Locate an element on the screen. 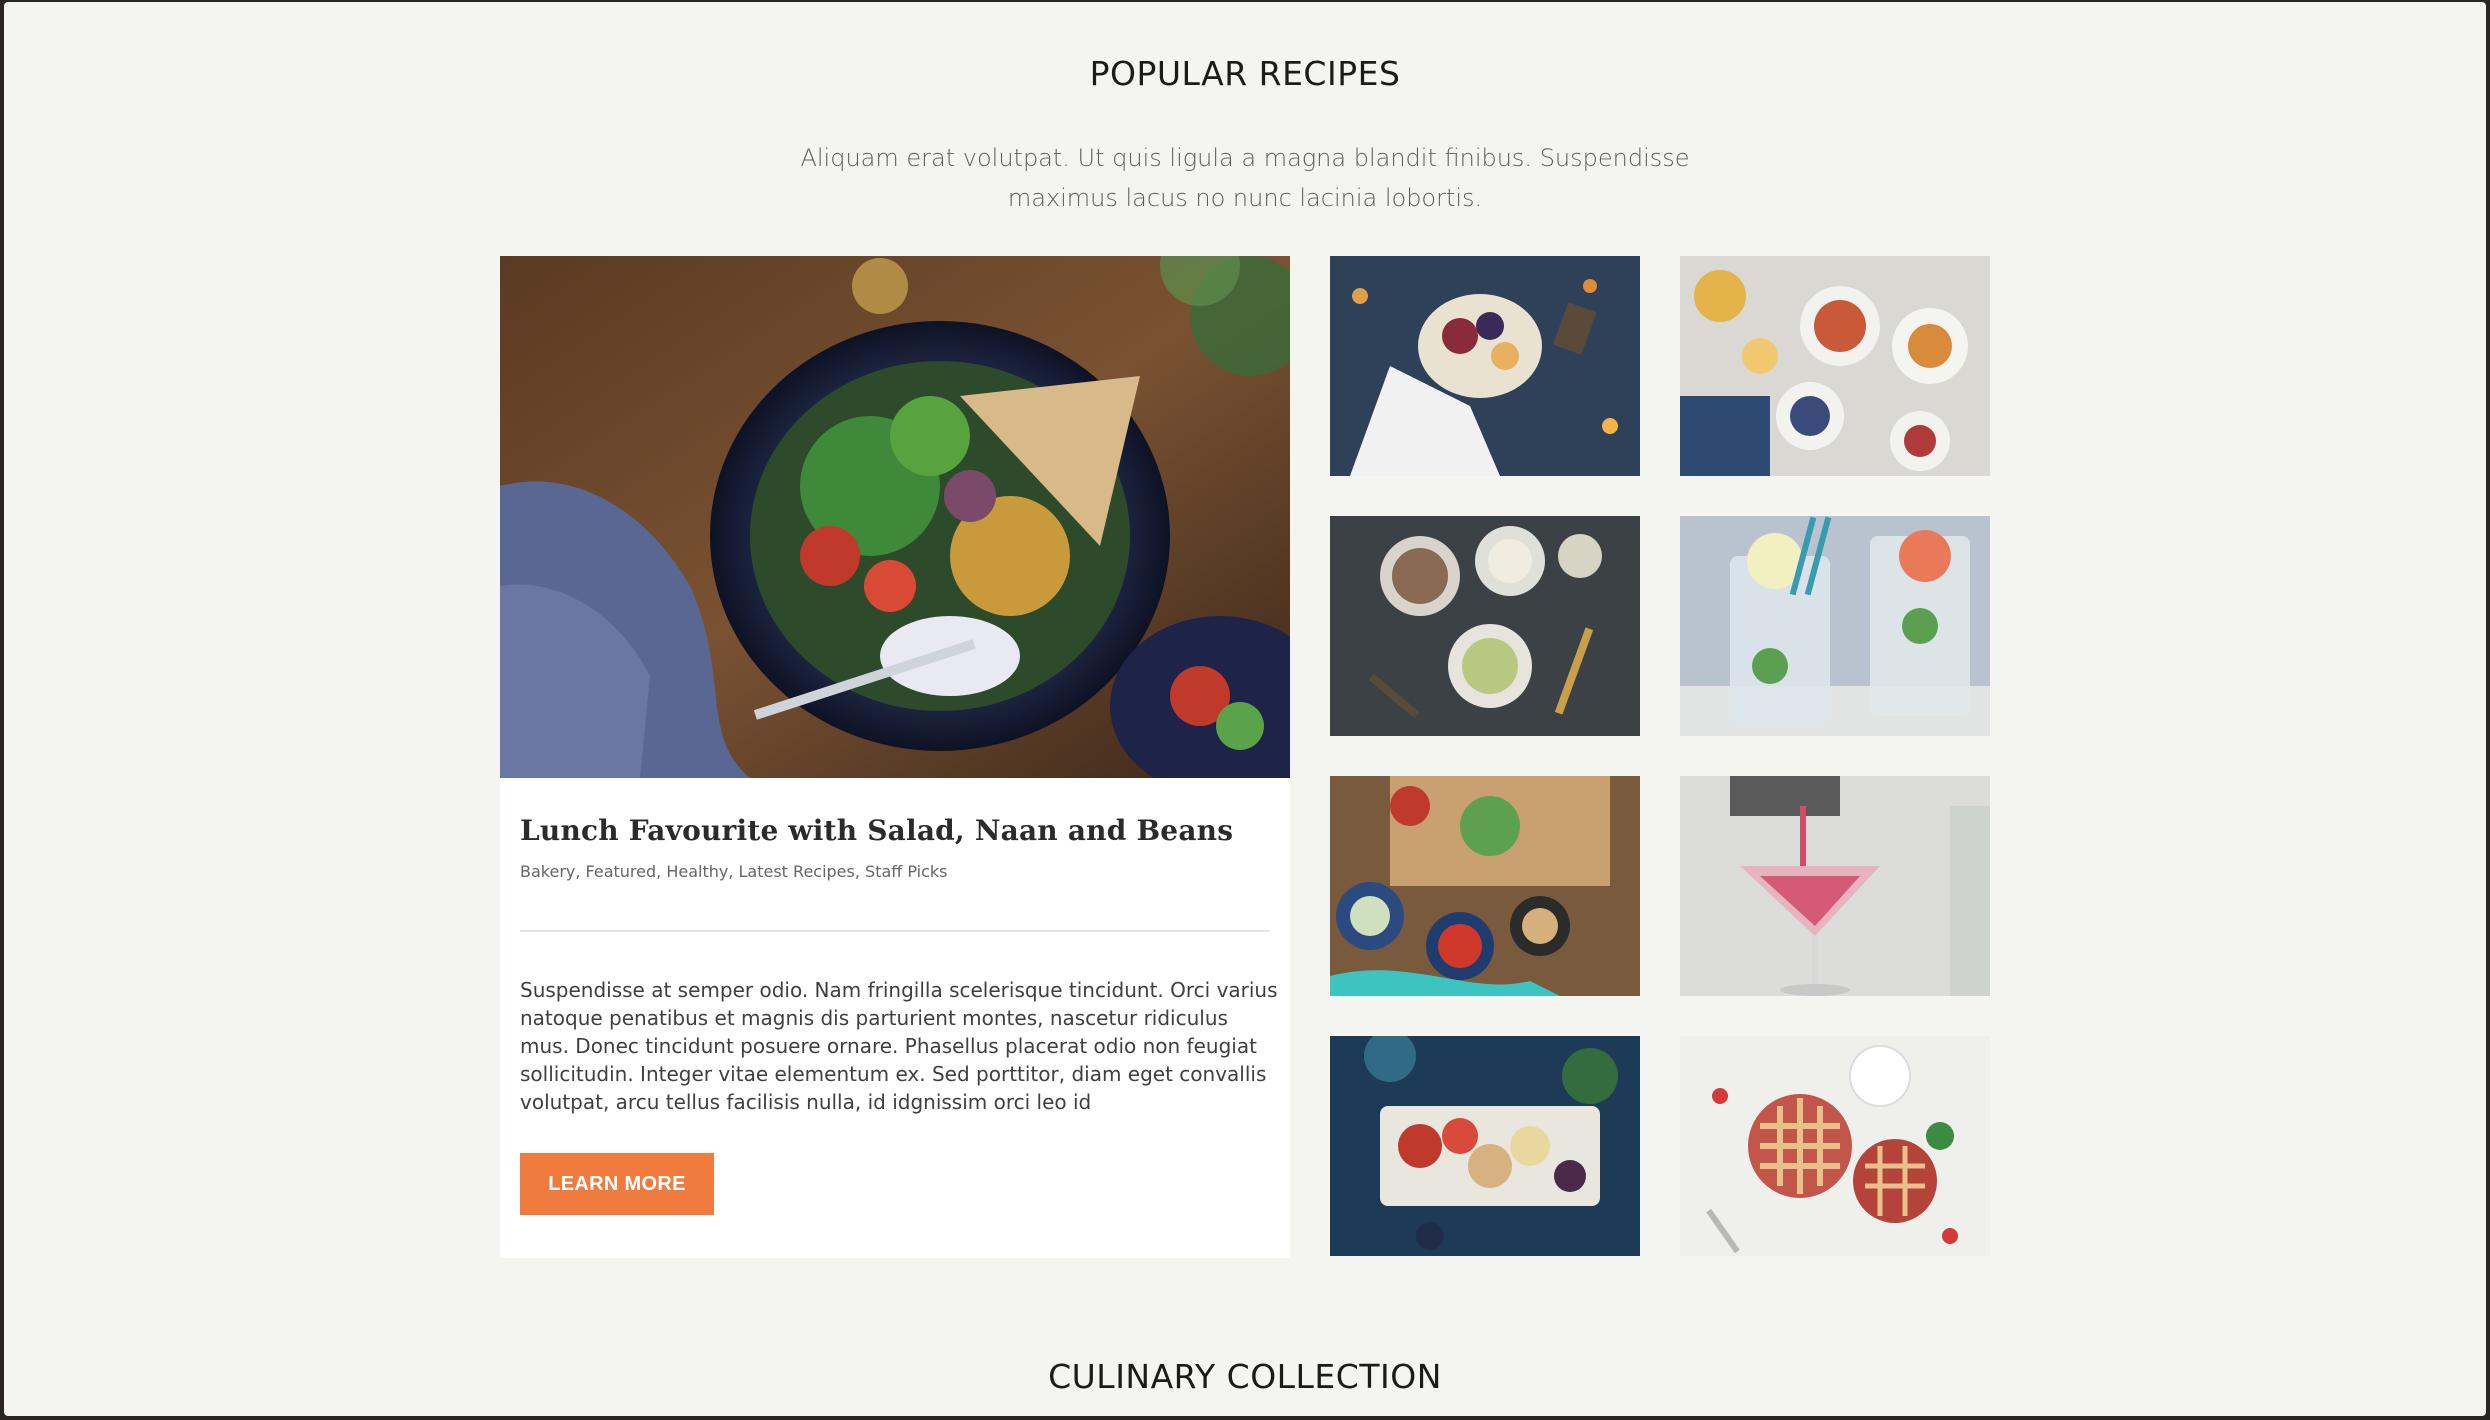 This screenshot has width=2490, height=1420. section-title: POPULAR RECIPES is located at coordinates (1245, 73).